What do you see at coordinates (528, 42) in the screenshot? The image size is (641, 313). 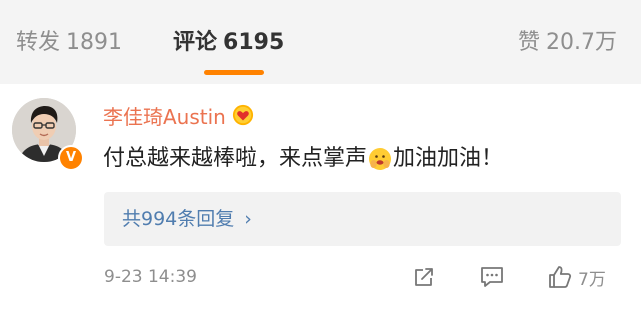 I see `tab-like-label: 赞` at bounding box center [528, 42].